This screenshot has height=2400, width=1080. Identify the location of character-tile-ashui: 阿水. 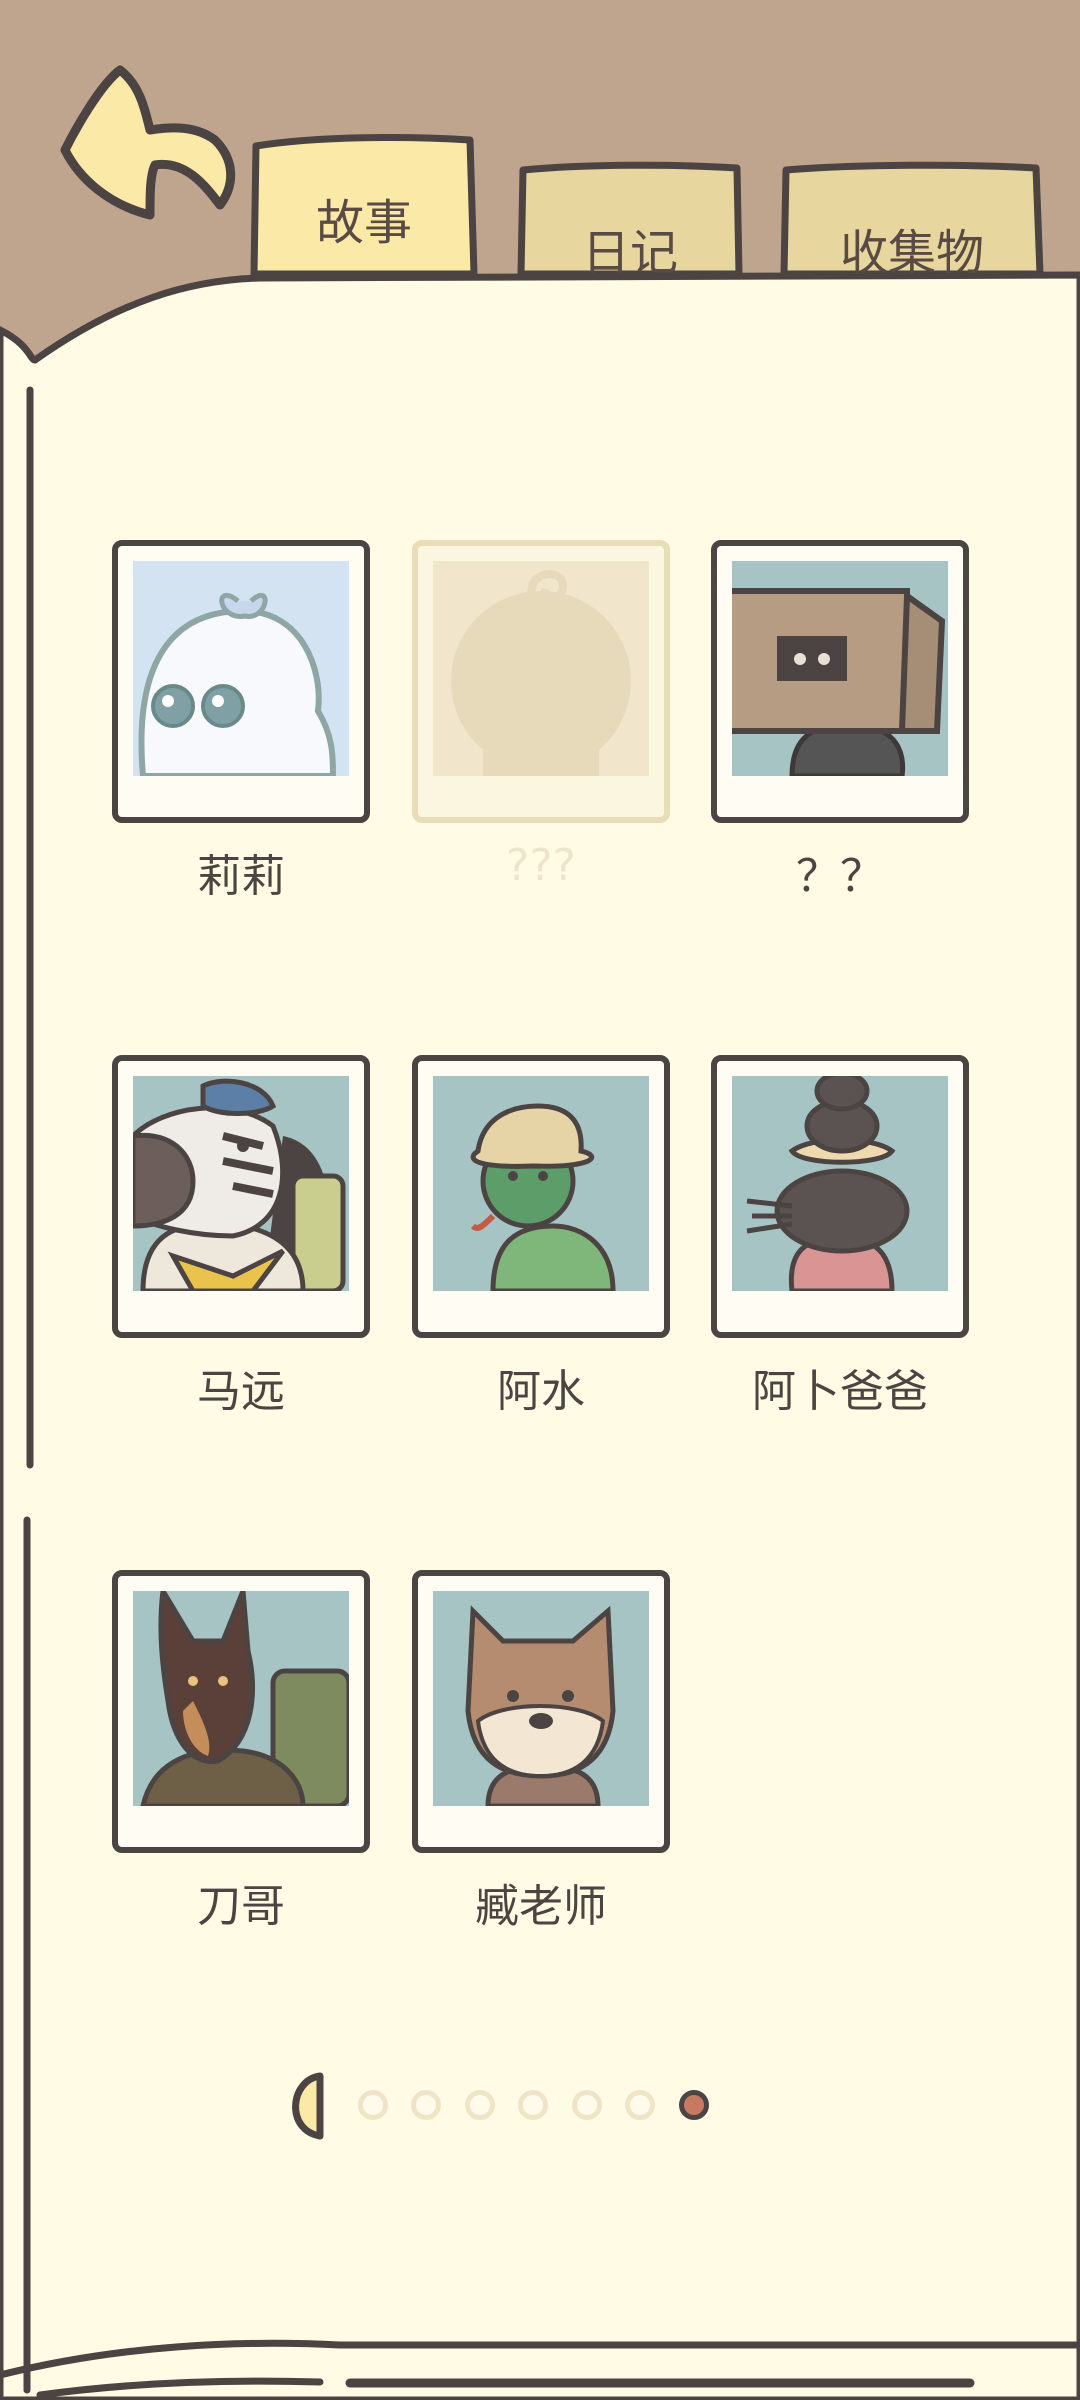
(541, 1236).